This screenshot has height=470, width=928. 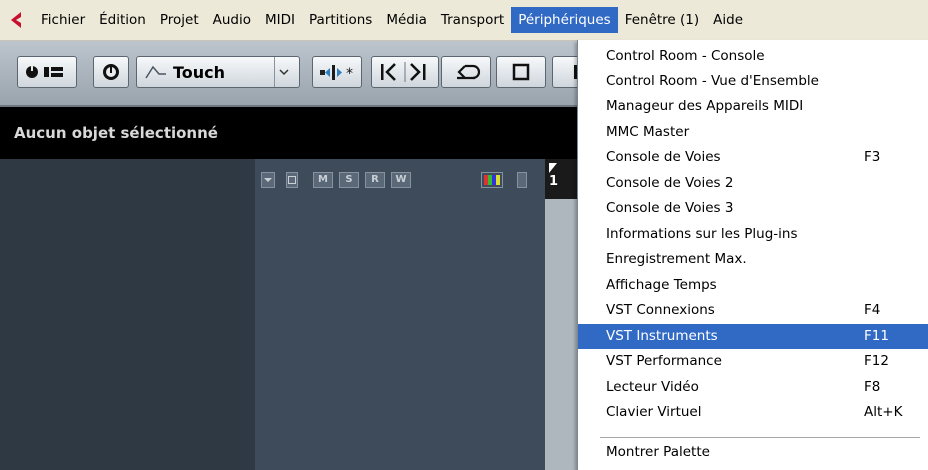 I want to click on go-to-locator-icon, so click(x=403, y=72).